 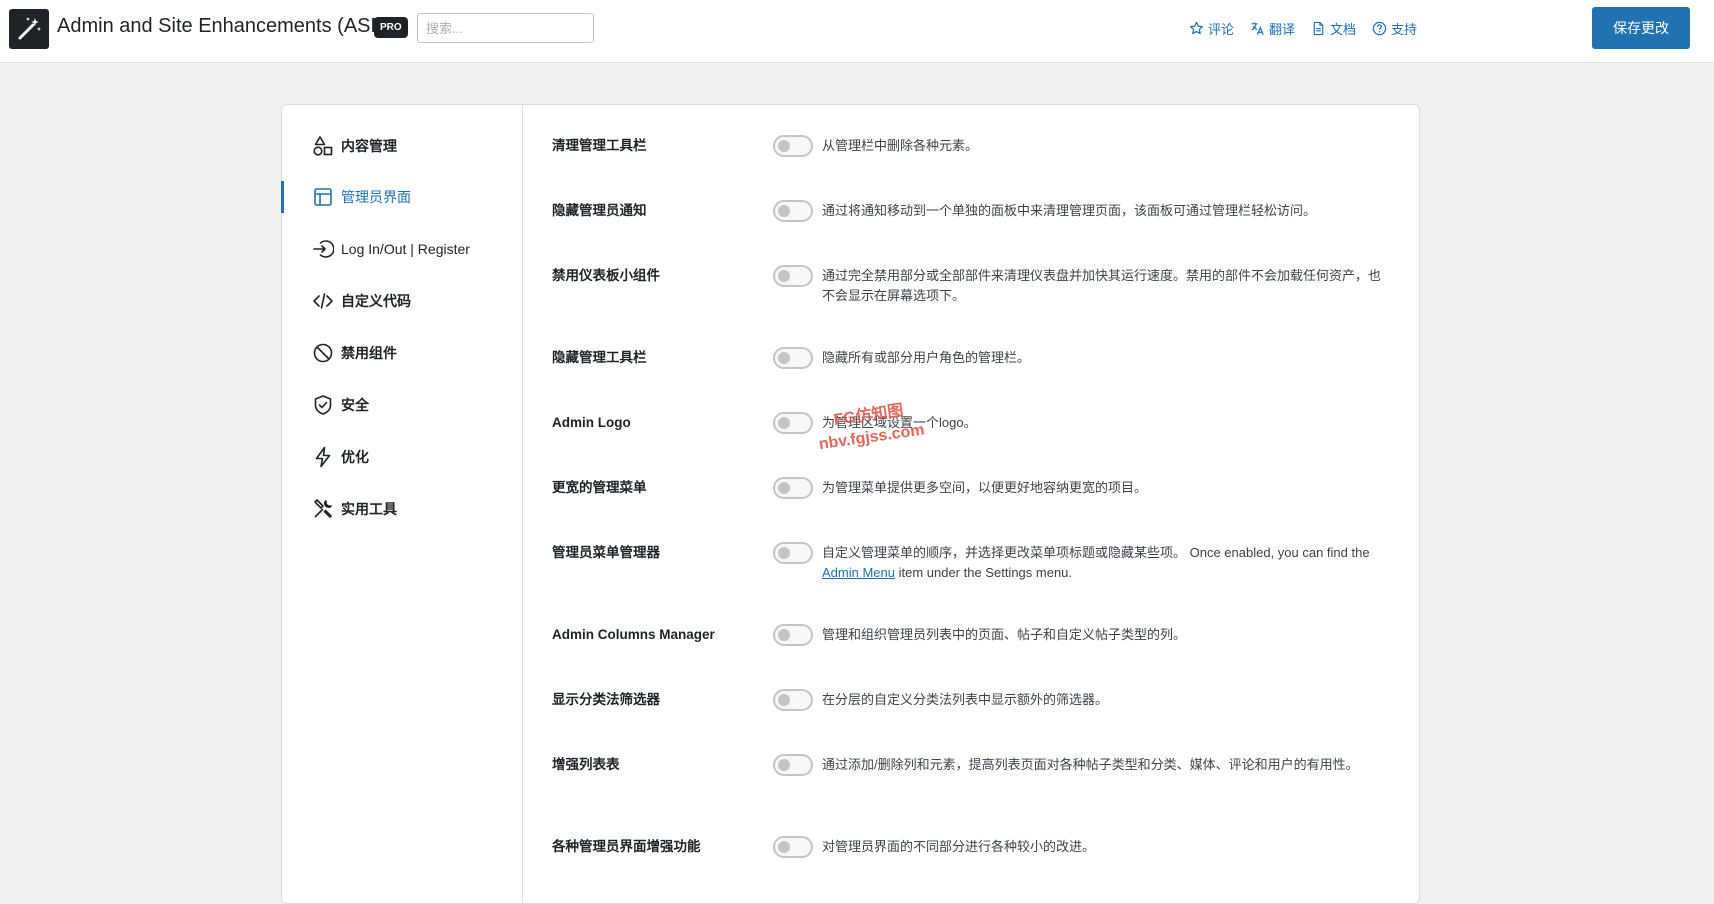 I want to click on document-icon, so click(x=1318, y=28).